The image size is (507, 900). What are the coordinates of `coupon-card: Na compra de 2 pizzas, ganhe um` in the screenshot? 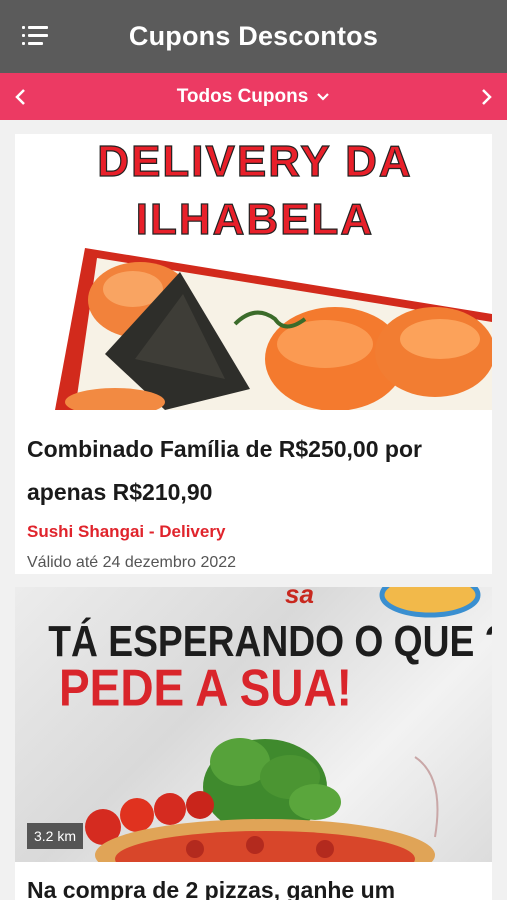 It's located at (253, 881).